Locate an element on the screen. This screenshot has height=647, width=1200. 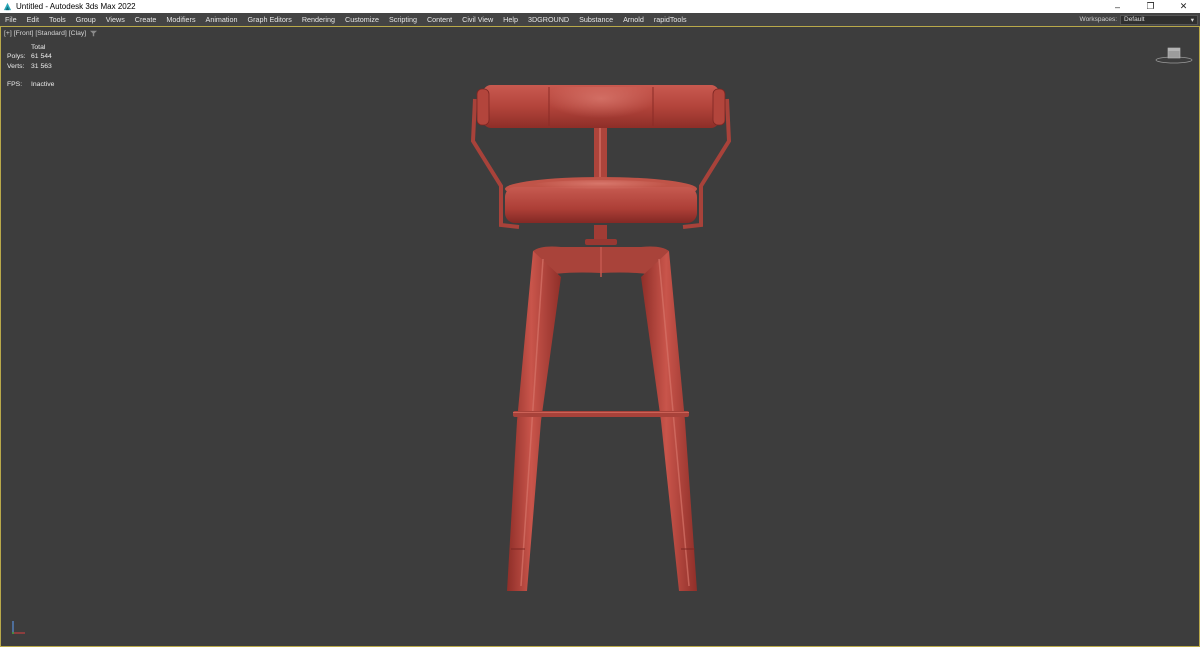
menu-customize: Customize is located at coordinates (362, 19).